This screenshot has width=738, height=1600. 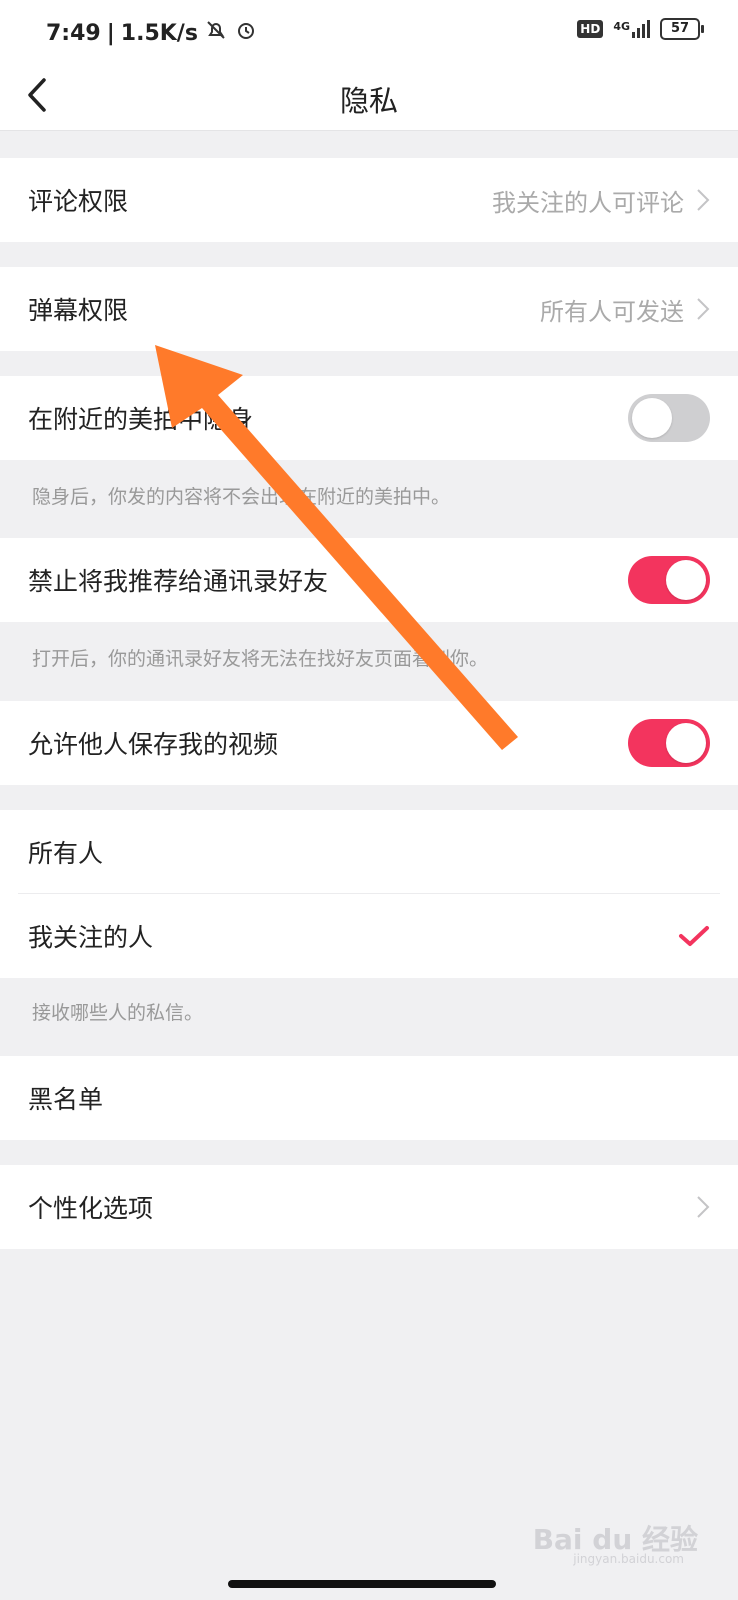 I want to click on status-left: 7:49 | 1.5K/s, so click(x=152, y=33).